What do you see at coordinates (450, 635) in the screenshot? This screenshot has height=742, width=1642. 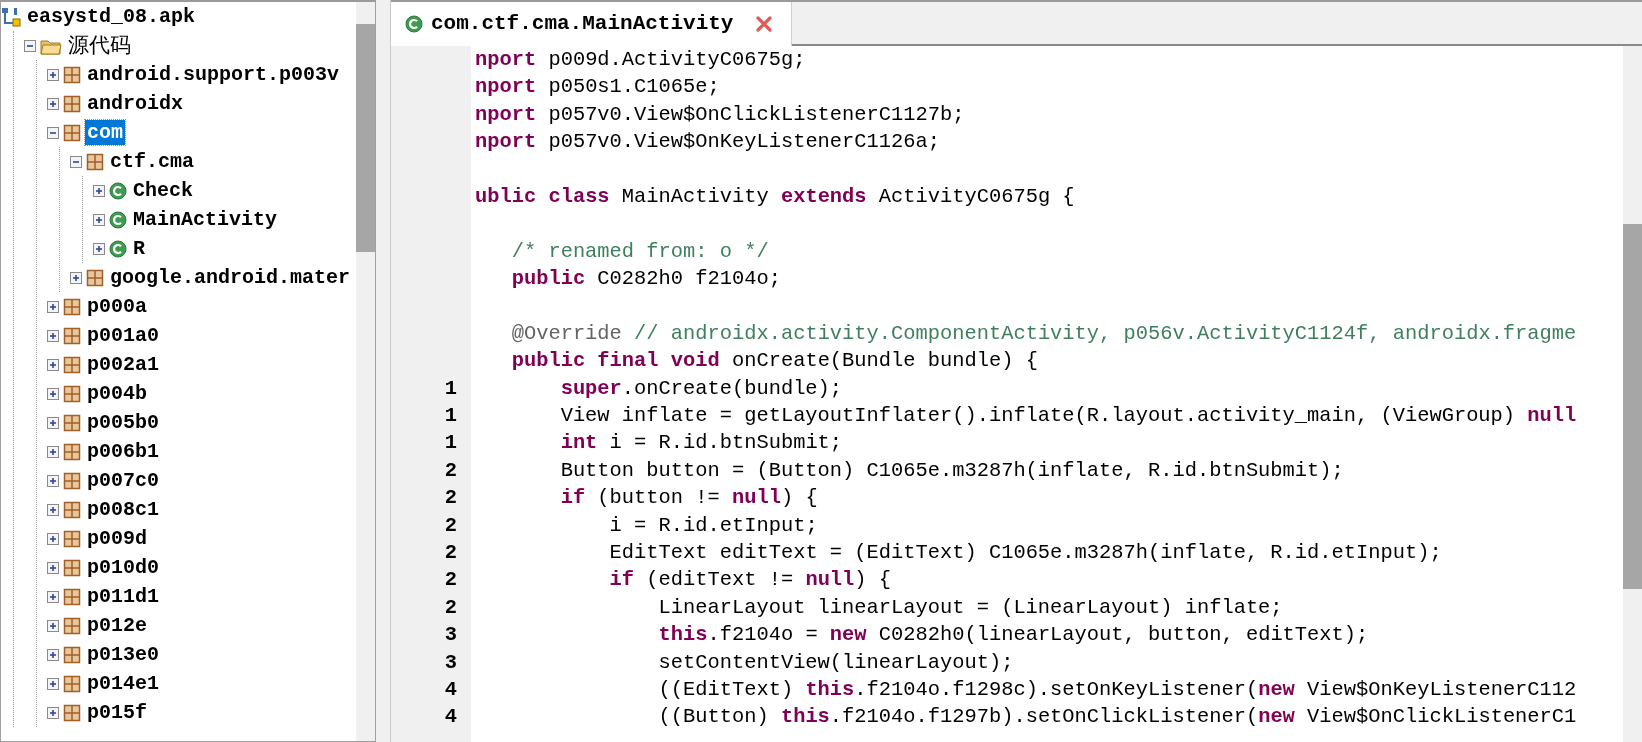 I see `line-number: 3` at bounding box center [450, 635].